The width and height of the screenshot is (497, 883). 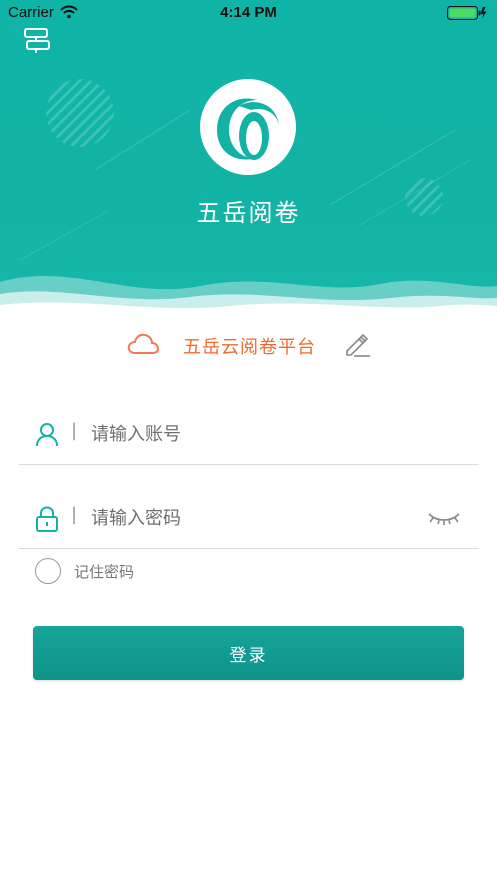 I want to click on status-time: 4:14 PM, so click(x=248, y=12).